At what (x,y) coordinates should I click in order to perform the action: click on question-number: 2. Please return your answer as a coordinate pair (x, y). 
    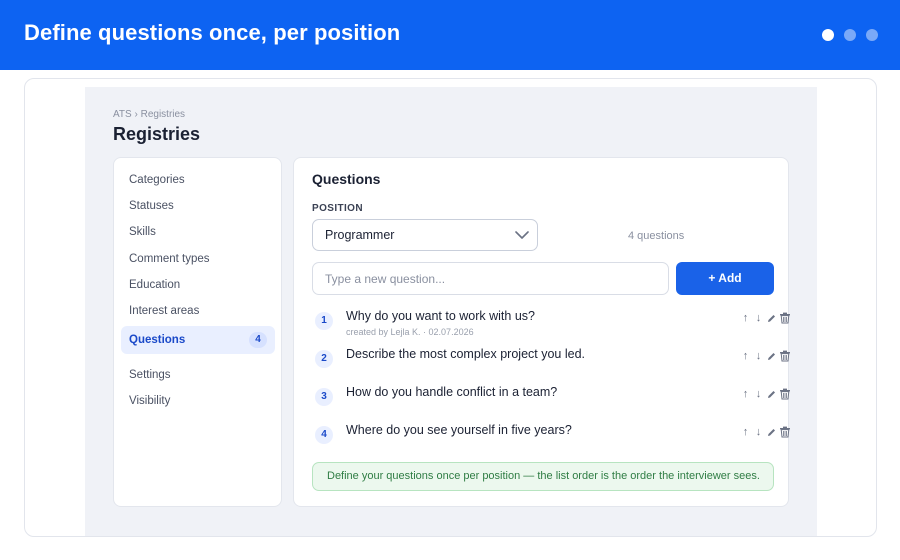
    Looking at the image, I should click on (324, 359).